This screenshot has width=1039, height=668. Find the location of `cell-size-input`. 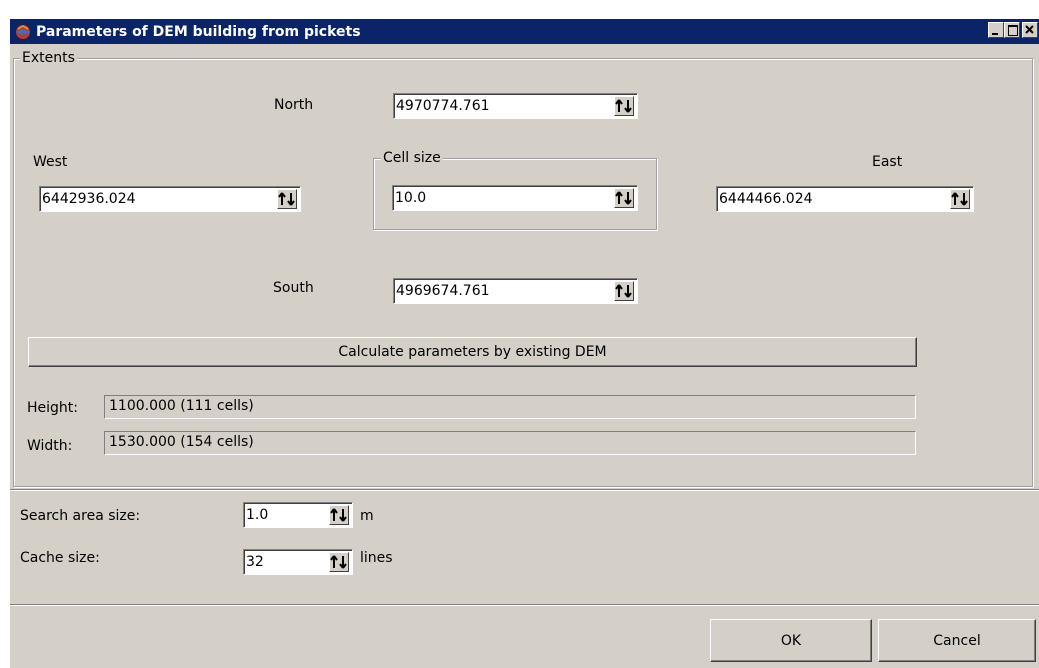

cell-size-input is located at coordinates (500, 198).